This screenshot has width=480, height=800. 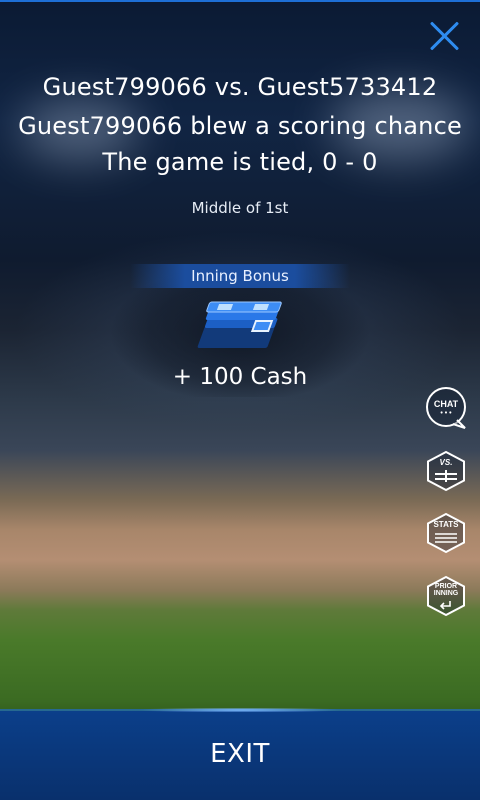 I want to click on exit-button: EXIT, so click(x=240, y=754).